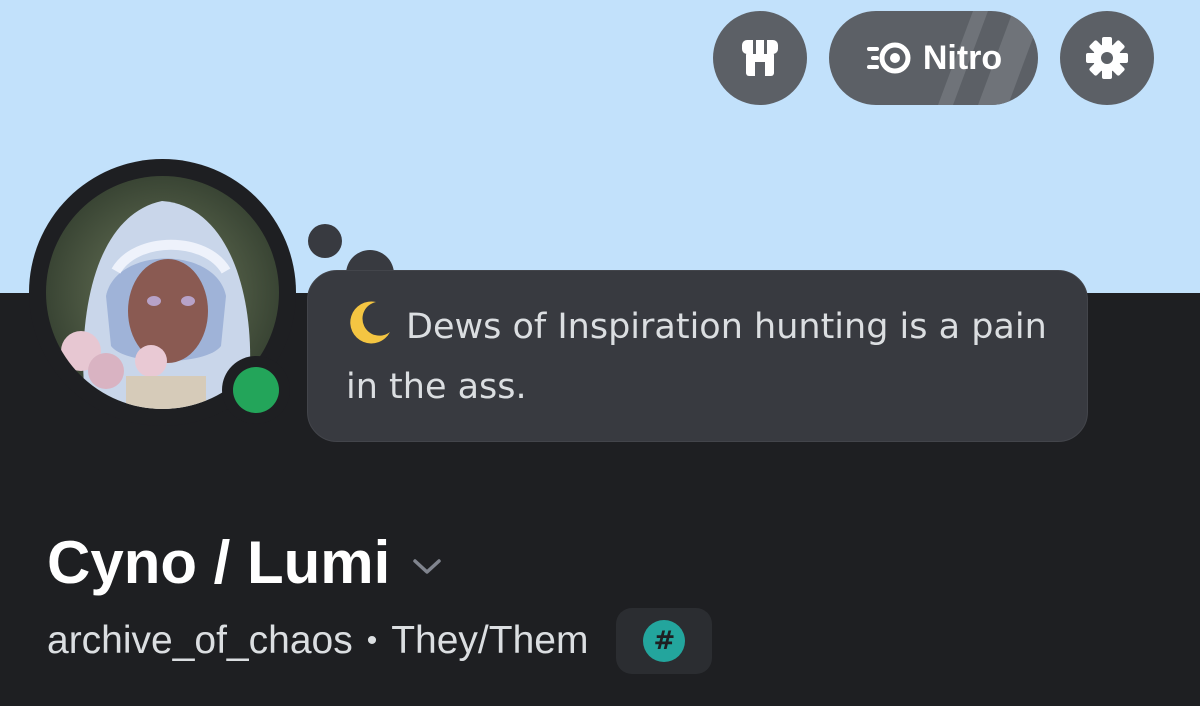  Describe the element at coordinates (200, 640) in the screenshot. I see `username: archive_of_chaos` at that location.